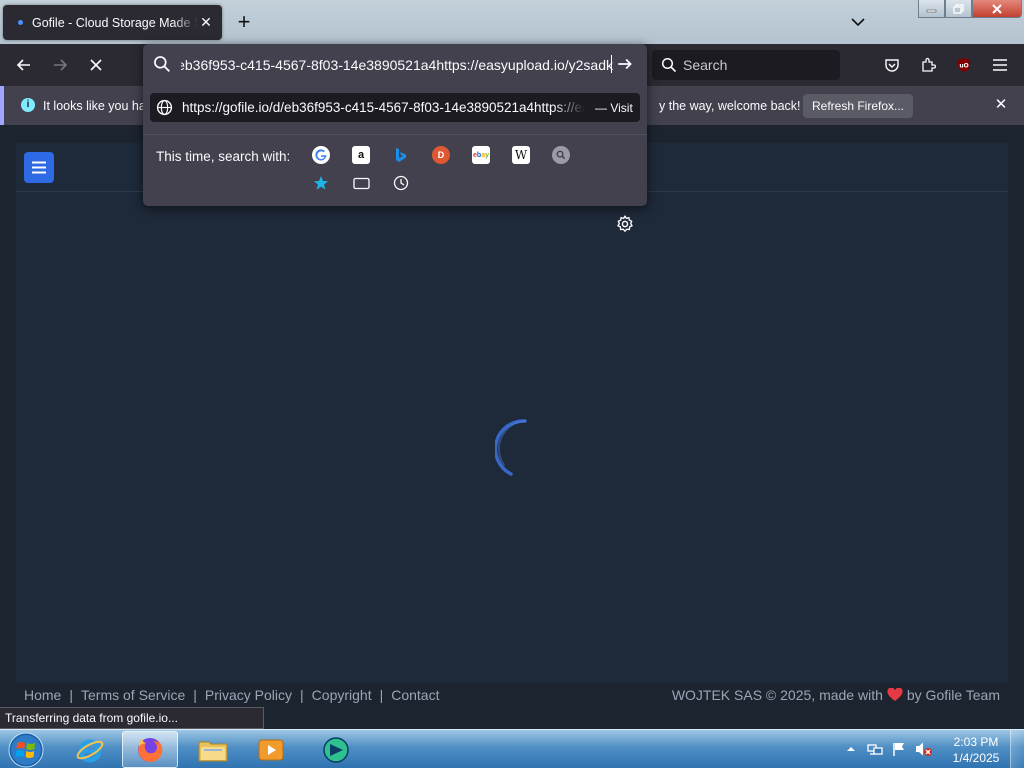 The height and width of the screenshot is (768, 1024). Describe the element at coordinates (206, 22) in the screenshot. I see `tab-close-icon: ✕` at that location.